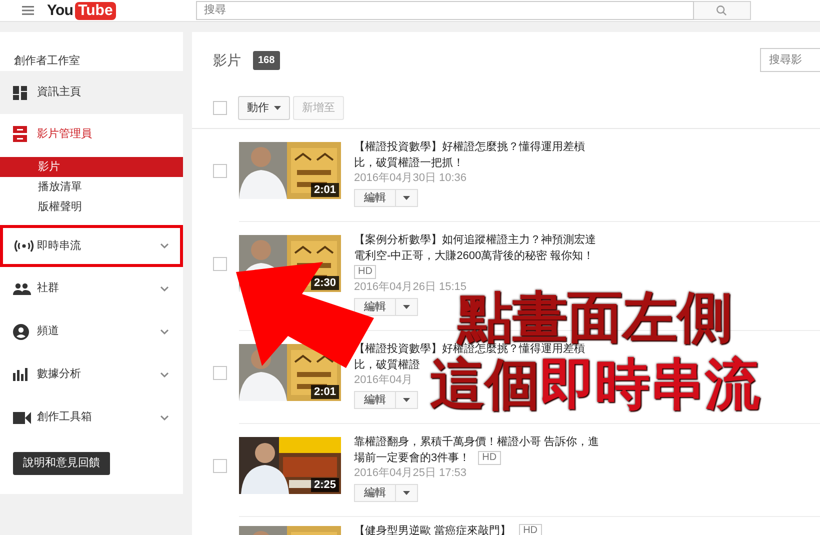 The width and height of the screenshot is (820, 535). What do you see at coordinates (28, 10) in the screenshot?
I see `menu-icon` at bounding box center [28, 10].